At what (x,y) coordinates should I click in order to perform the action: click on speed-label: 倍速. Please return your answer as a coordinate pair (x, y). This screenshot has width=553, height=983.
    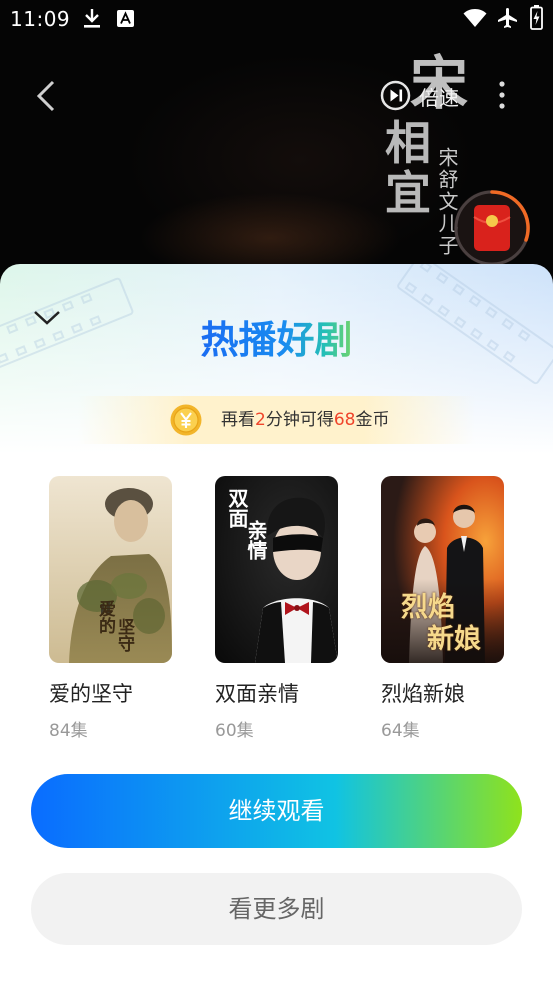
    Looking at the image, I should click on (439, 98).